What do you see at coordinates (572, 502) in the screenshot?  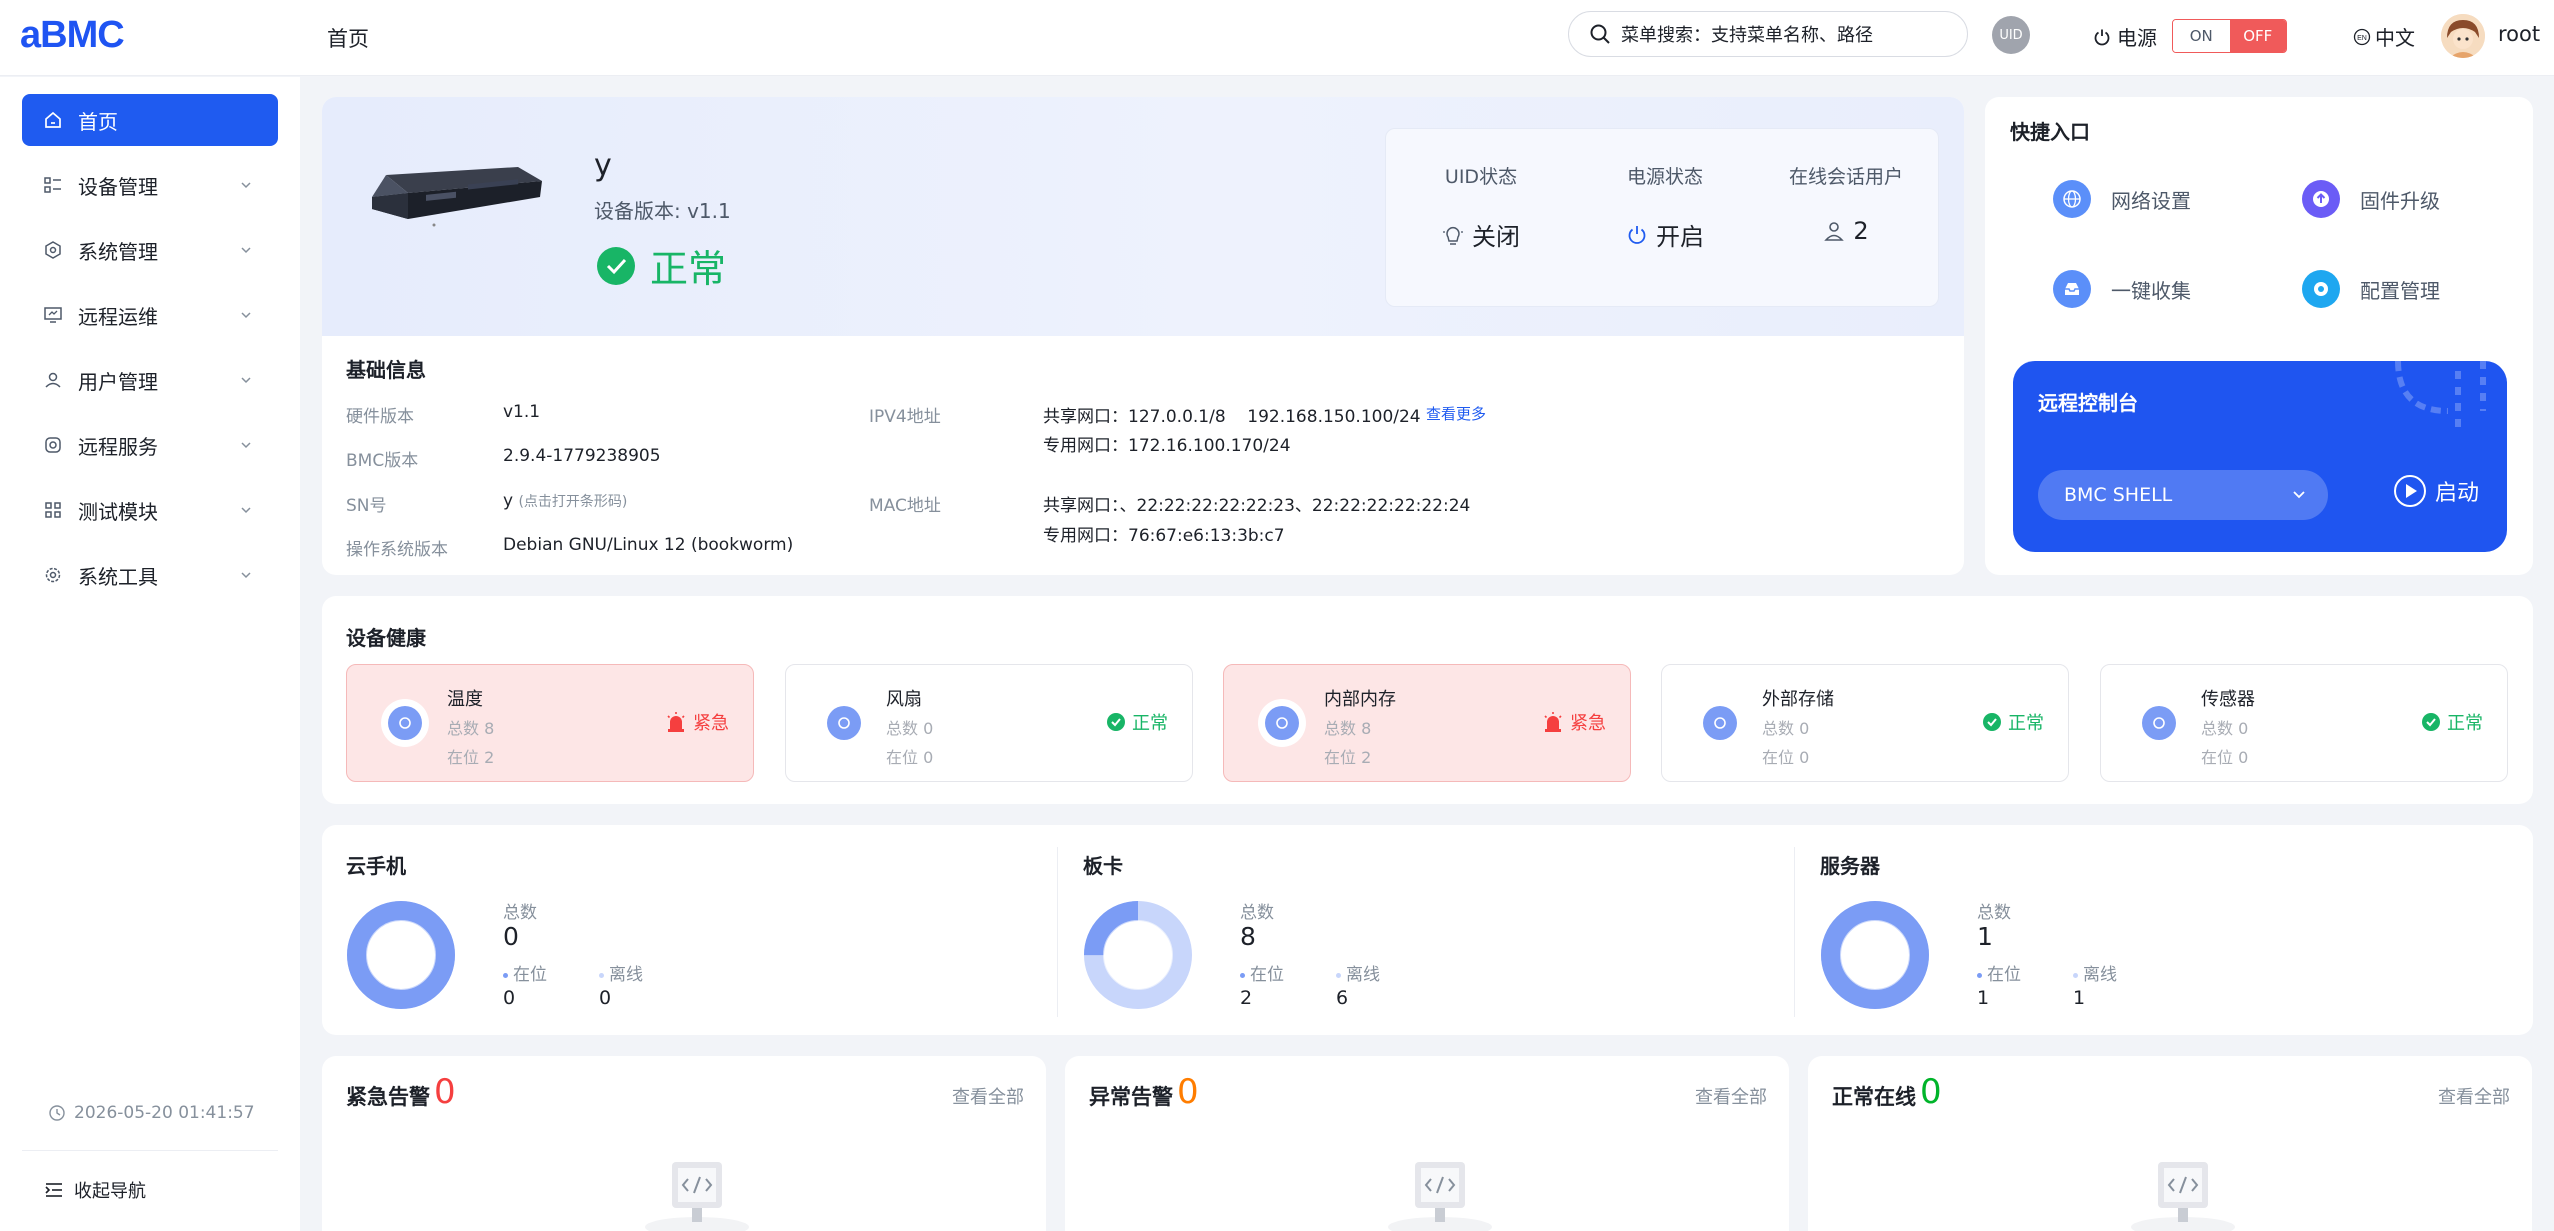 I see `sn-barcode-hint: (点击打开条形码)` at bounding box center [572, 502].